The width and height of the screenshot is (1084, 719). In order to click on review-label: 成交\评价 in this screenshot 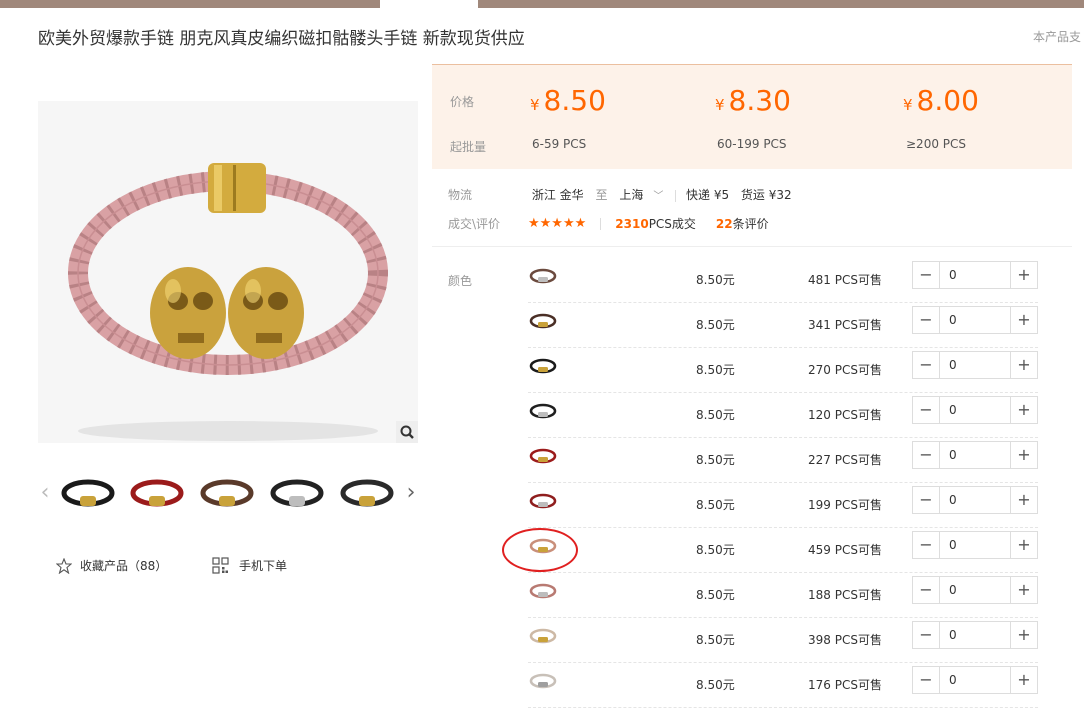, I will do `click(474, 224)`.